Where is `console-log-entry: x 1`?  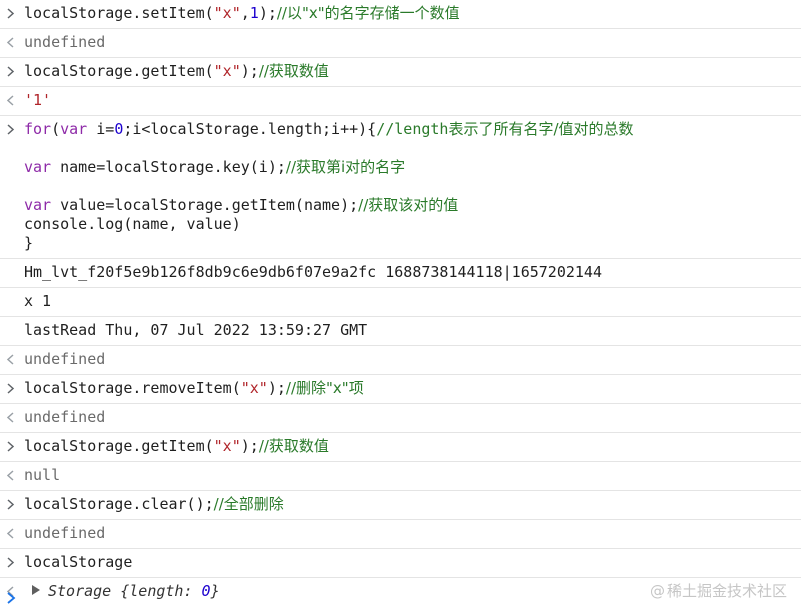
console-log-entry: x 1 is located at coordinates (400, 302).